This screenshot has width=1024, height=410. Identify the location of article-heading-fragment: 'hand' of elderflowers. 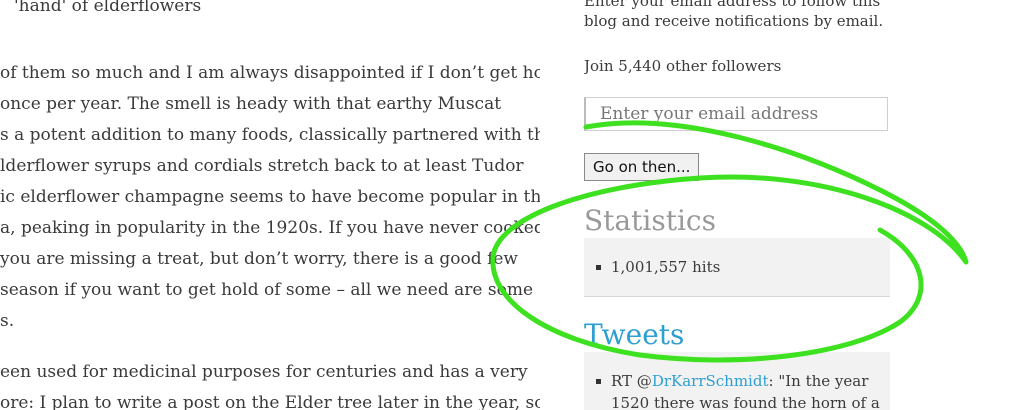
(108, 8).